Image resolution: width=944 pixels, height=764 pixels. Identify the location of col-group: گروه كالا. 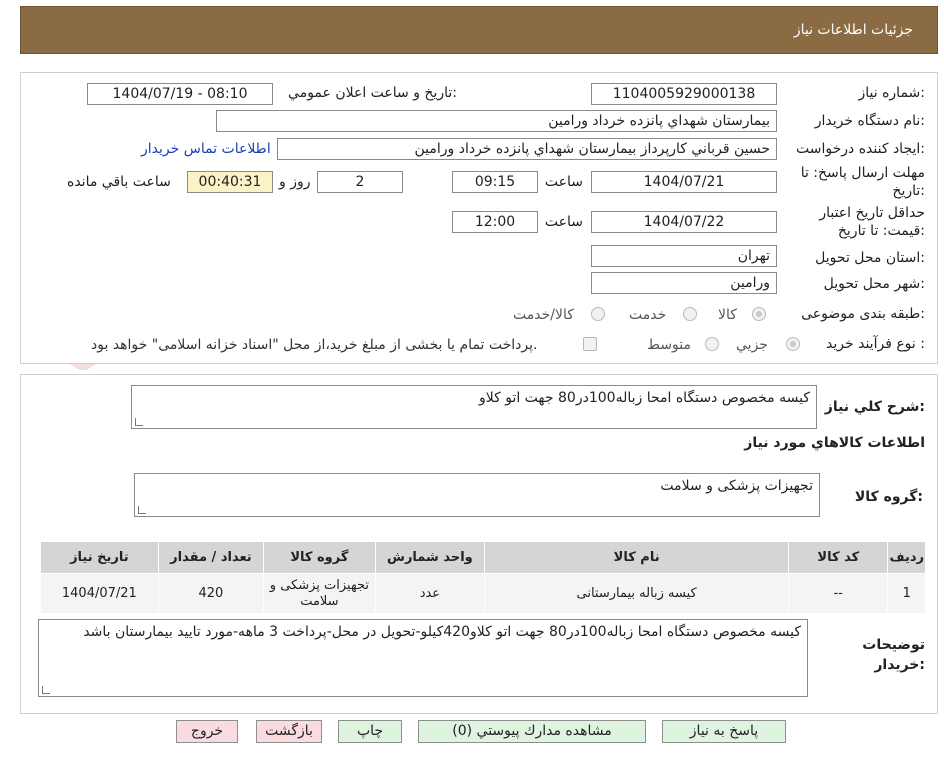
(319, 557).